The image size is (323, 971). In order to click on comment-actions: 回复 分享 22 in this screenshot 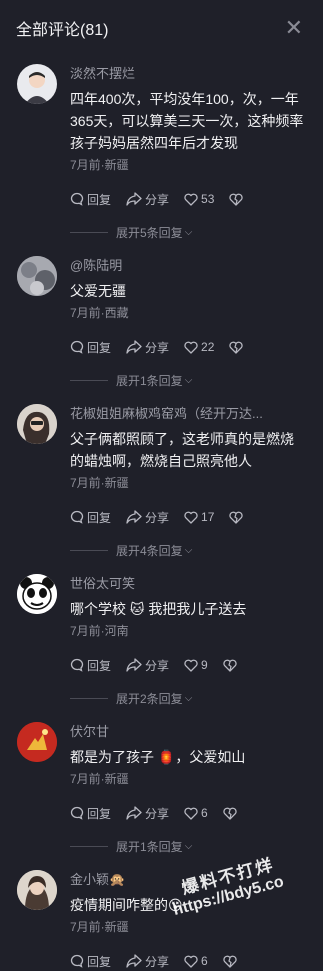, I will do `click(188, 347)`.